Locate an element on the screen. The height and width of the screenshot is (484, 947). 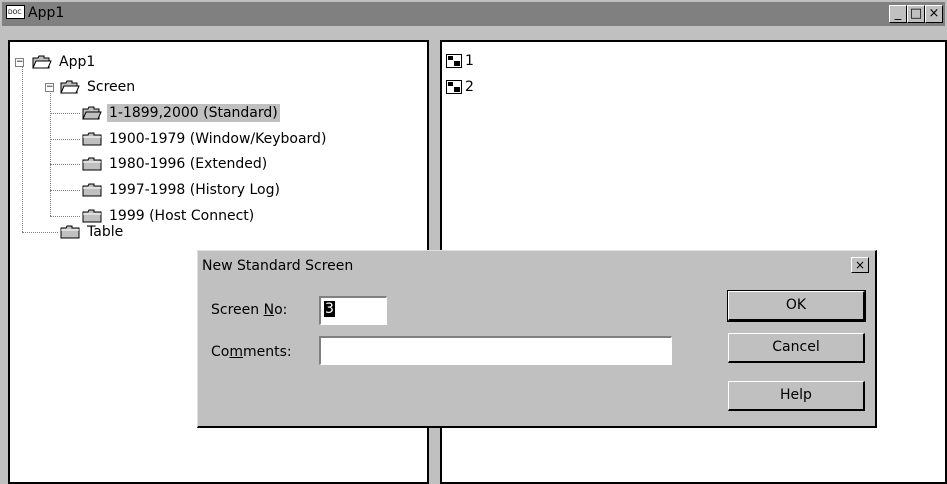
window-title: App1 is located at coordinates (46, 13).